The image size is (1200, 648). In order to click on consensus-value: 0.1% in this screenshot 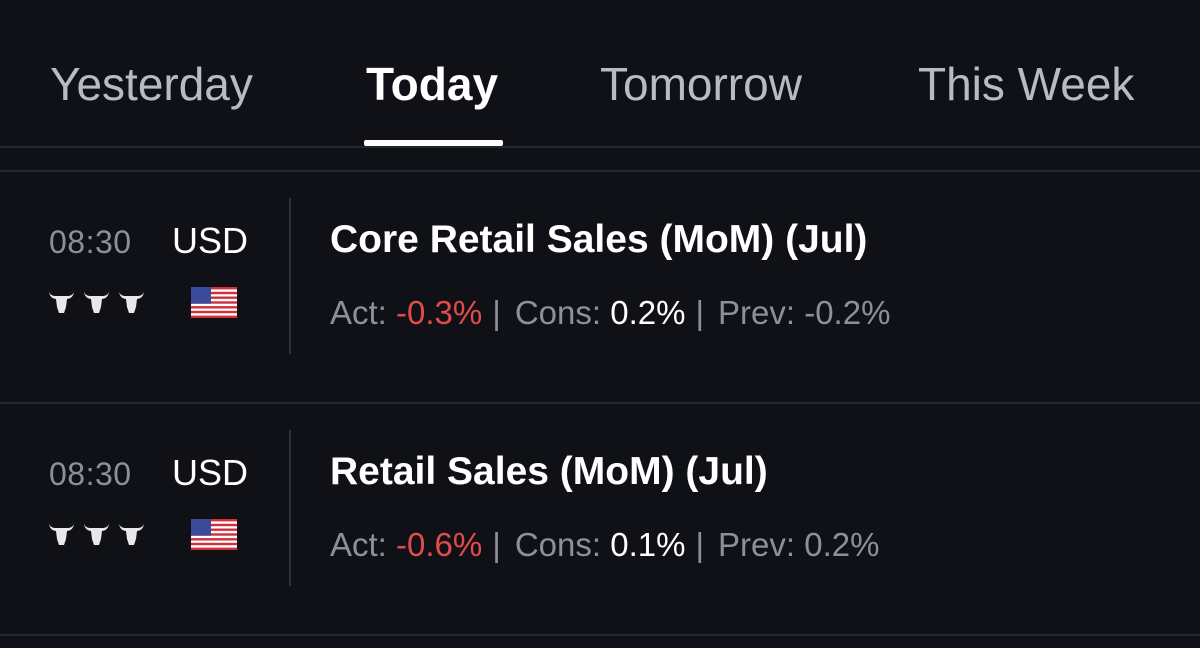, I will do `click(648, 544)`.